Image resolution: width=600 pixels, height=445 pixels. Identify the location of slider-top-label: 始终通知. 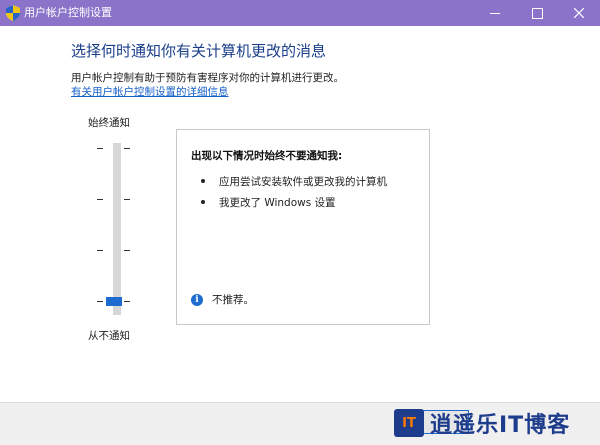
(109, 123).